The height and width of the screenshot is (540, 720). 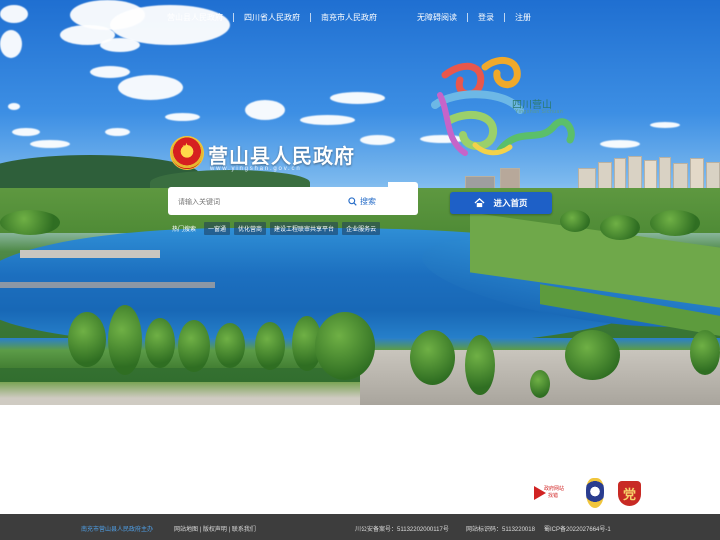 I want to click on site-title: 营山县人民政府, so click(x=281, y=154).